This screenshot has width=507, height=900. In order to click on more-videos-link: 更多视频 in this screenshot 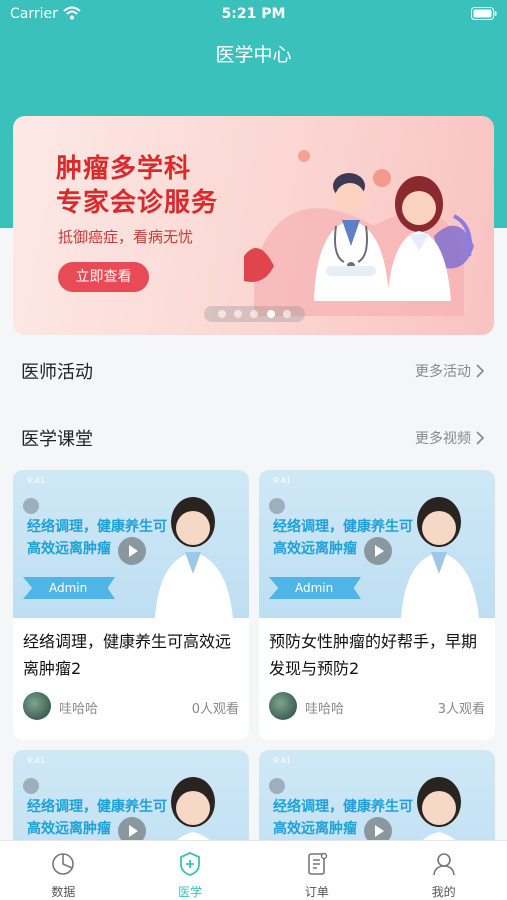, I will do `click(450, 438)`.